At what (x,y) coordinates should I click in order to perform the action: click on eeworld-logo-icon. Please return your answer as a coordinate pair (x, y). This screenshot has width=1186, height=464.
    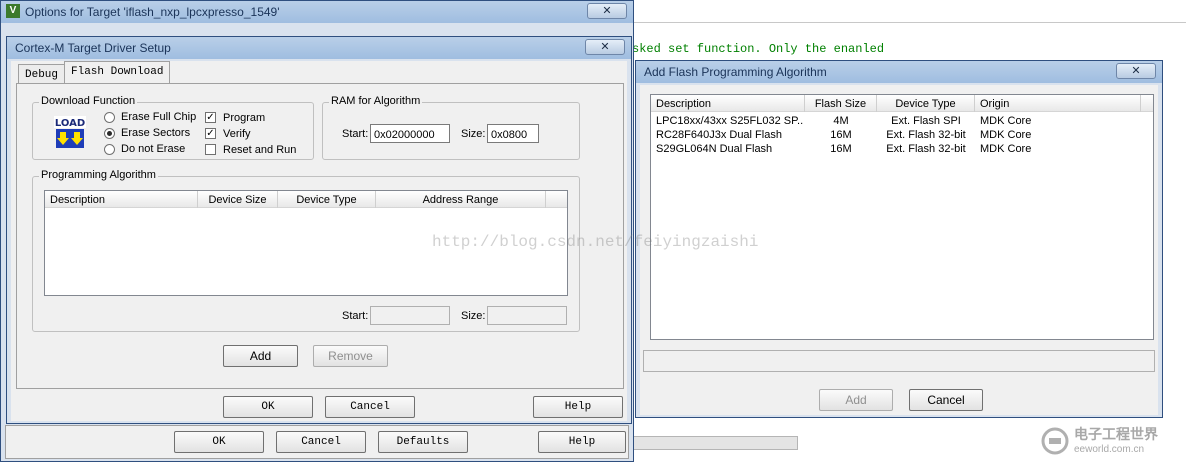
    Looking at the image, I should click on (1055, 441).